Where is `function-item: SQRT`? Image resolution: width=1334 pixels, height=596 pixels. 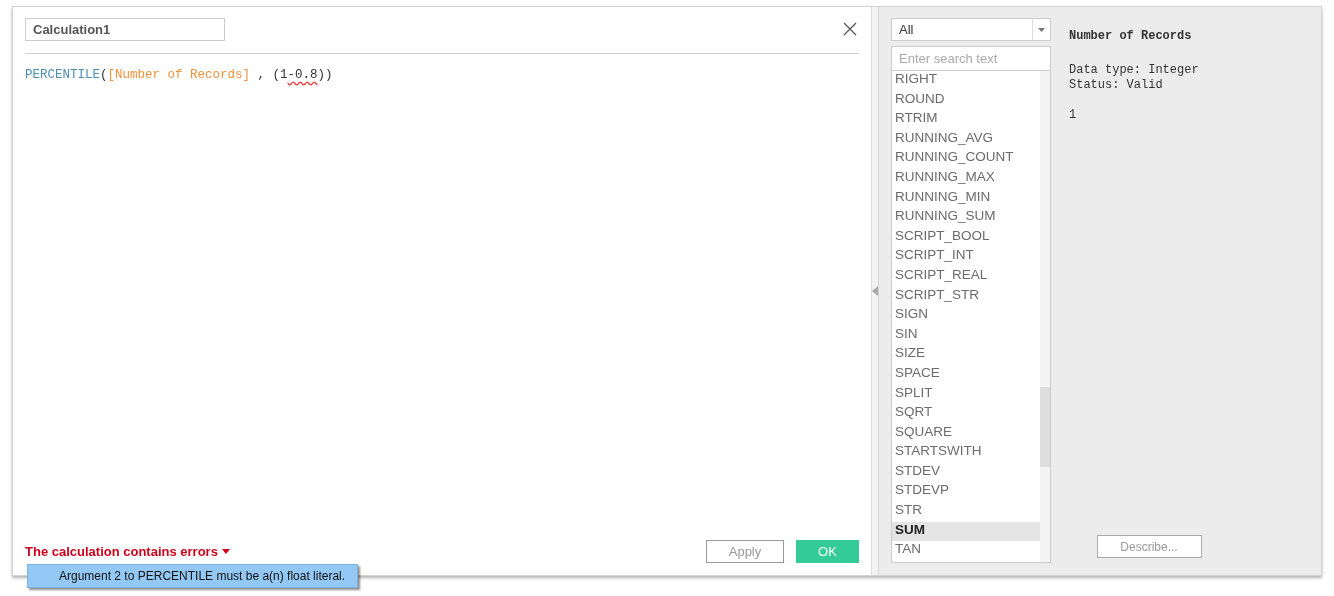
function-item: SQRT is located at coordinates (966, 414).